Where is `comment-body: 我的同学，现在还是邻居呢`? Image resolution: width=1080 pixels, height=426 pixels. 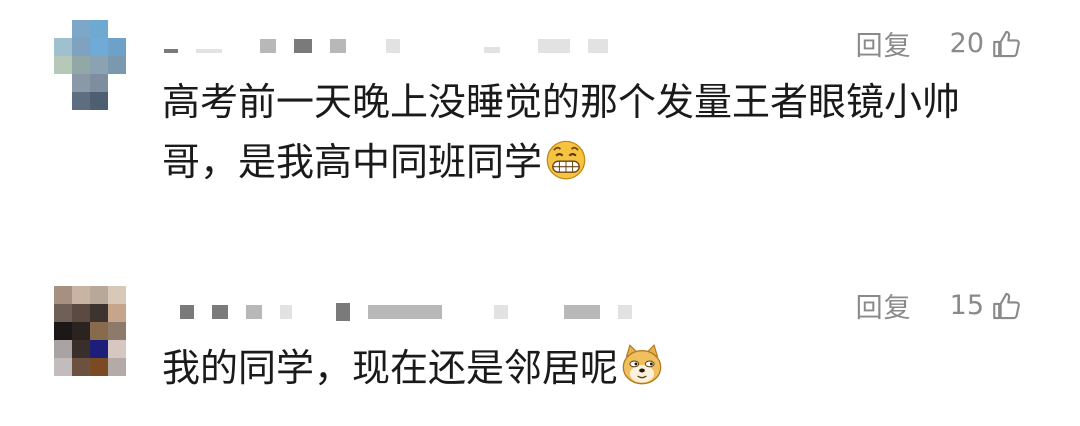 comment-body: 我的同学，现在还是邻居呢 is located at coordinates (390, 368).